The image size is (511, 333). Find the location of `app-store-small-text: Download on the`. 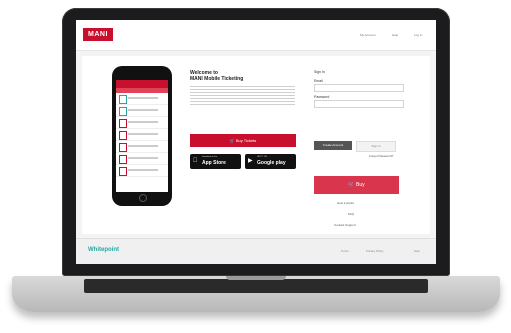

app-store-small-text: Download on the is located at coordinates (210, 157).